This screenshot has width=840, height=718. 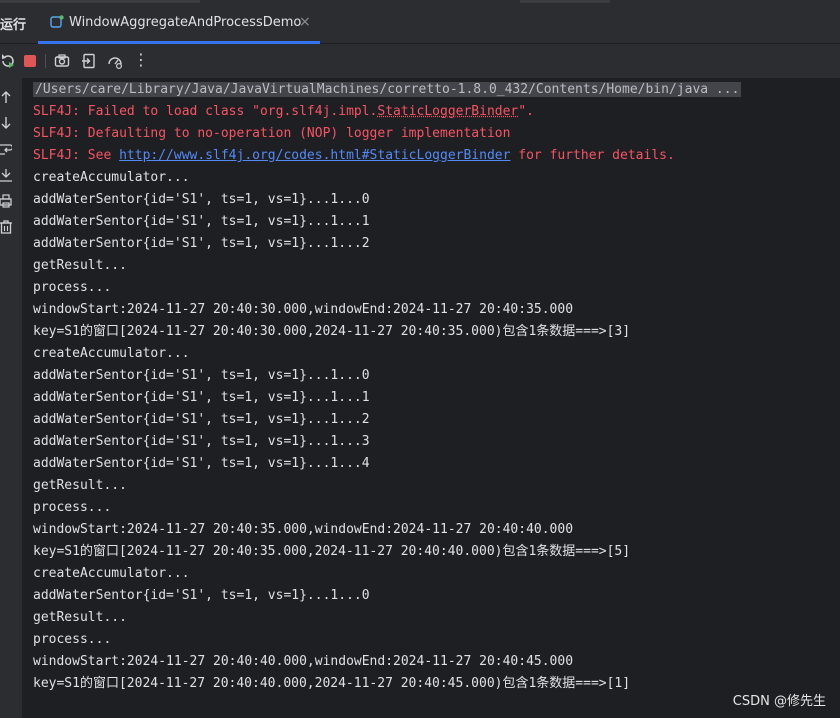 What do you see at coordinates (11, 398) in the screenshot?
I see `console-side-toolbar` at bounding box center [11, 398].